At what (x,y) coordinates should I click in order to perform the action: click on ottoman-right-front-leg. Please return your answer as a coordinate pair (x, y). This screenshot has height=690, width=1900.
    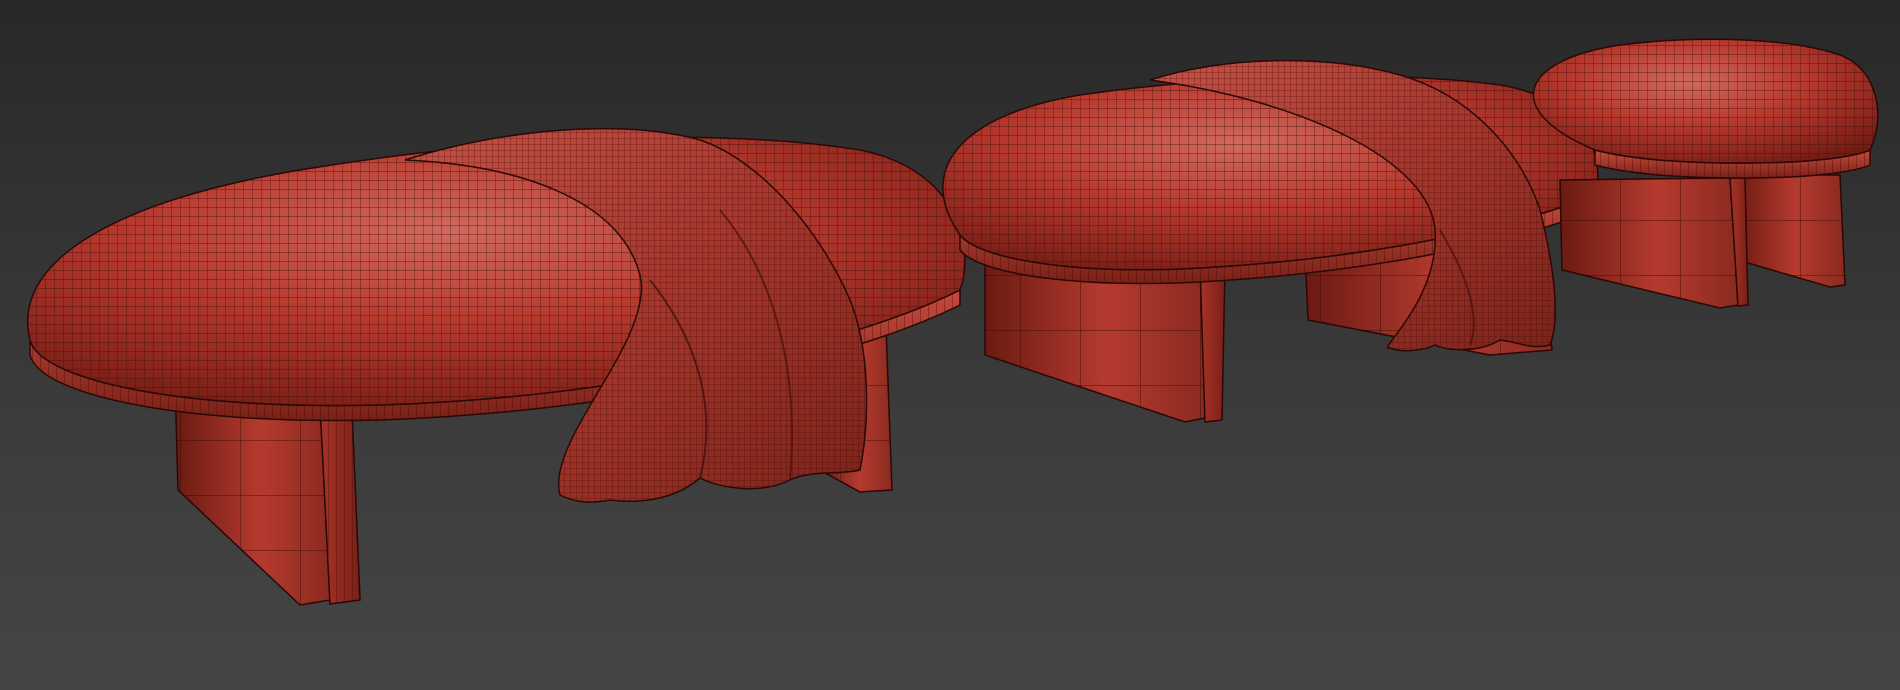
    Looking at the image, I should click on (1654, 243).